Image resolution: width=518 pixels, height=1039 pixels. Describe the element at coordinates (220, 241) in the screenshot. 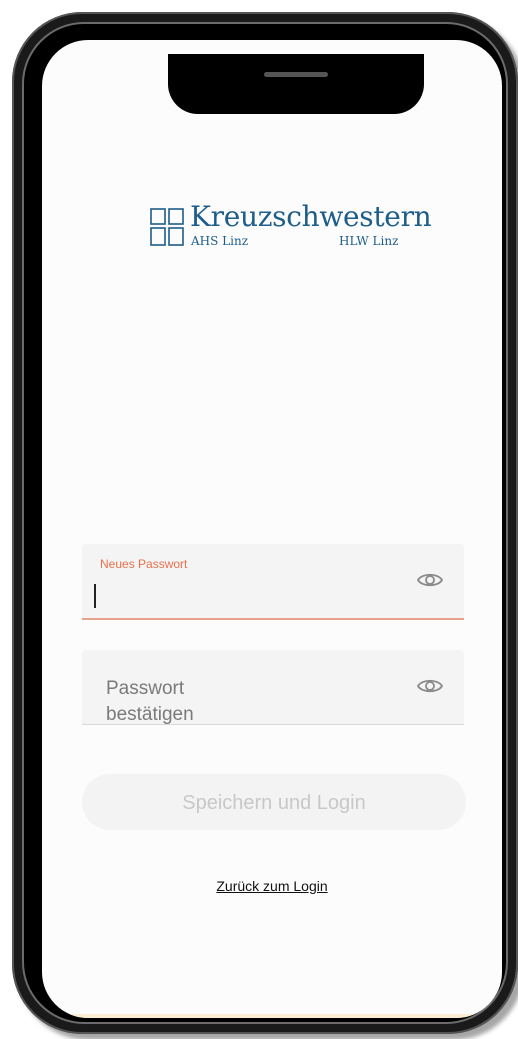

I see `logo-sub-left: AHS Linz` at that location.